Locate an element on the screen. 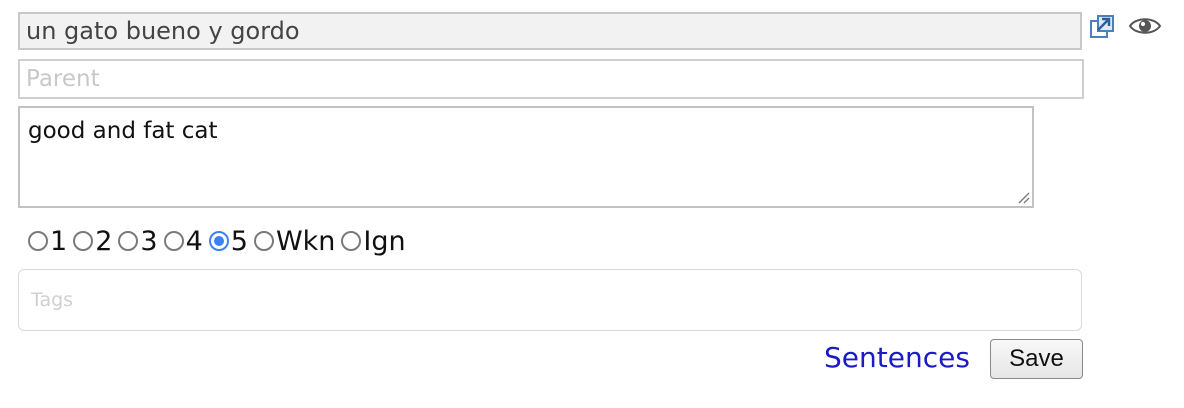 Image resolution: width=1184 pixels, height=408 pixels. status-option-1: 1 is located at coordinates (47, 241).